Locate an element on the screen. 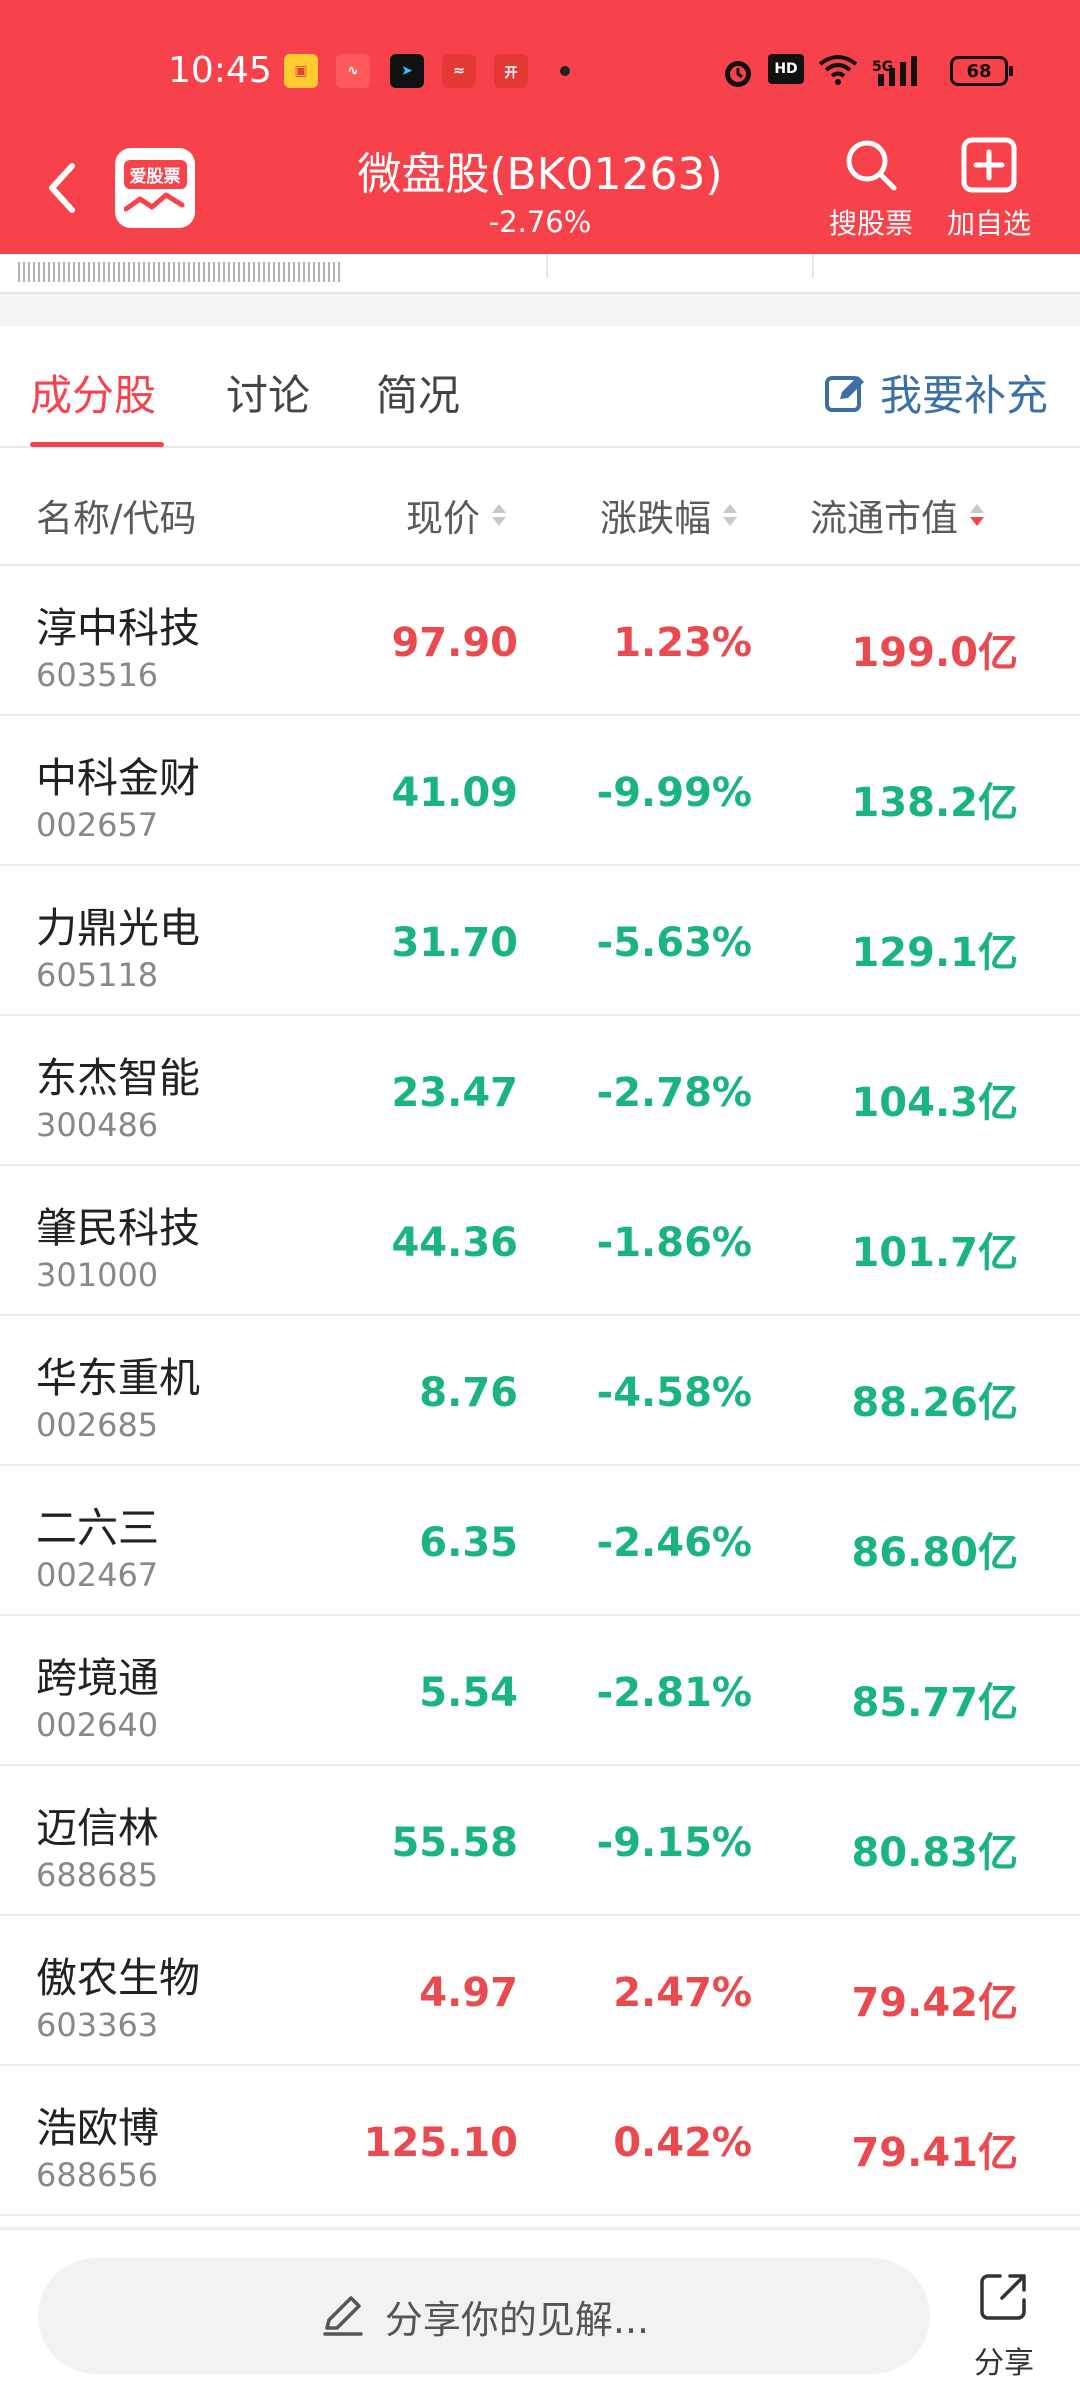 The width and height of the screenshot is (1080, 2400). sort-change: 涨跌幅 is located at coordinates (668, 515).